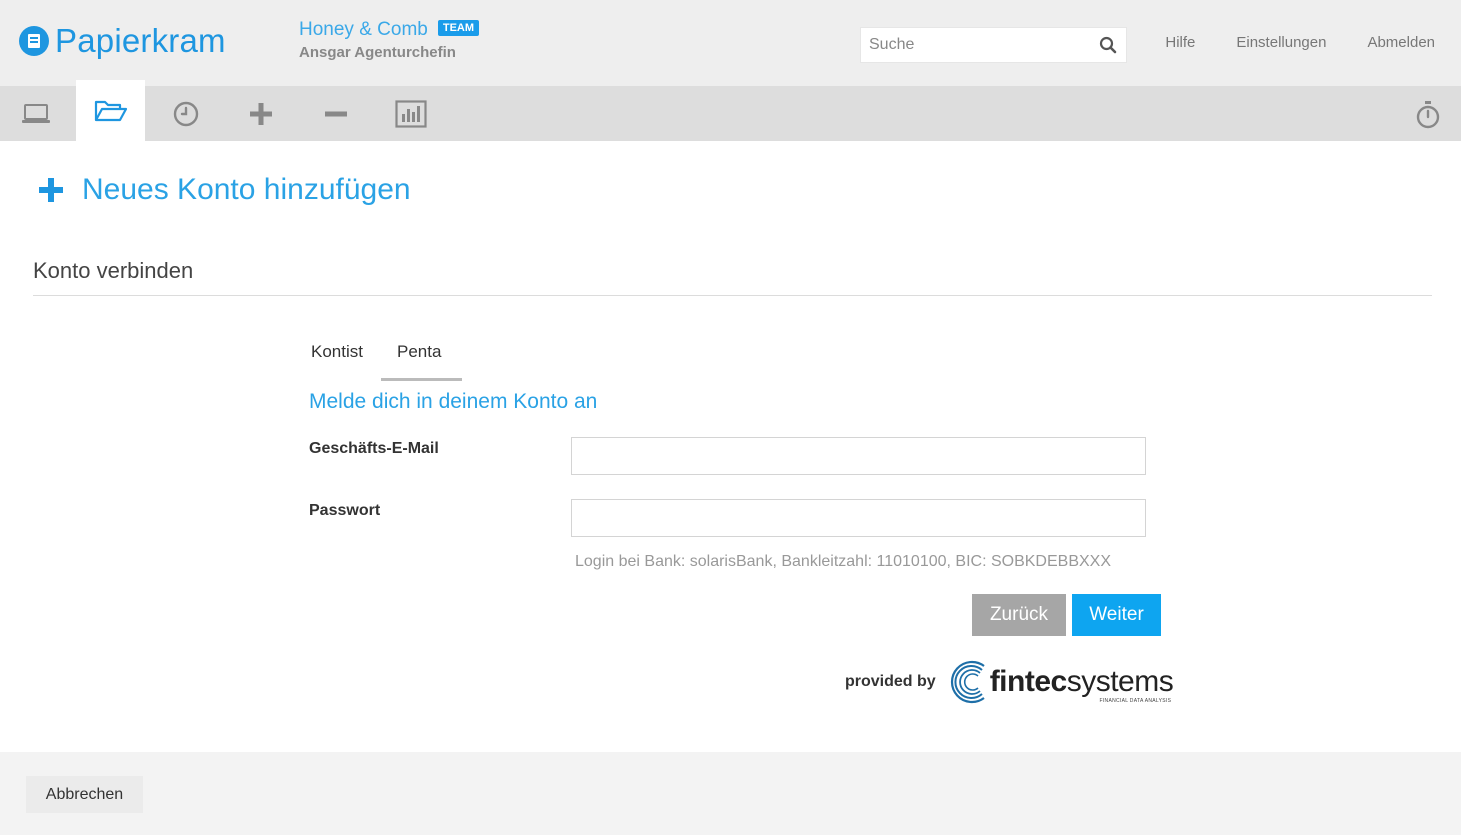 The height and width of the screenshot is (835, 1461). I want to click on timer-button, so click(1428, 117).